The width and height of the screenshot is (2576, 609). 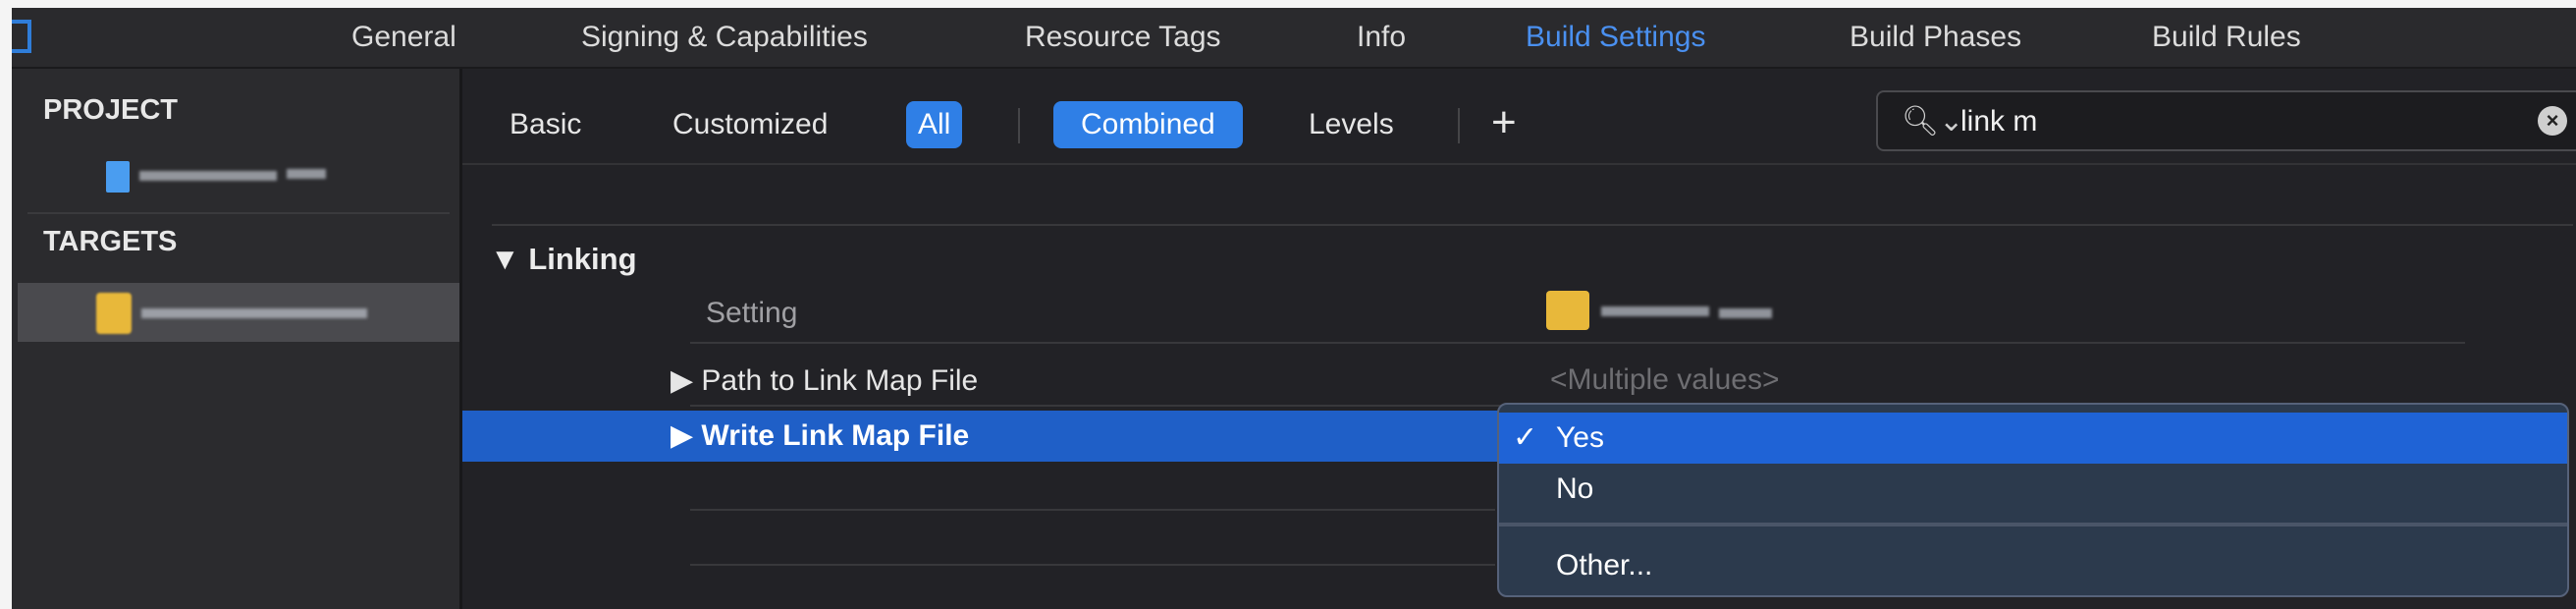 I want to click on filter-all-button: All, so click(x=934, y=125).